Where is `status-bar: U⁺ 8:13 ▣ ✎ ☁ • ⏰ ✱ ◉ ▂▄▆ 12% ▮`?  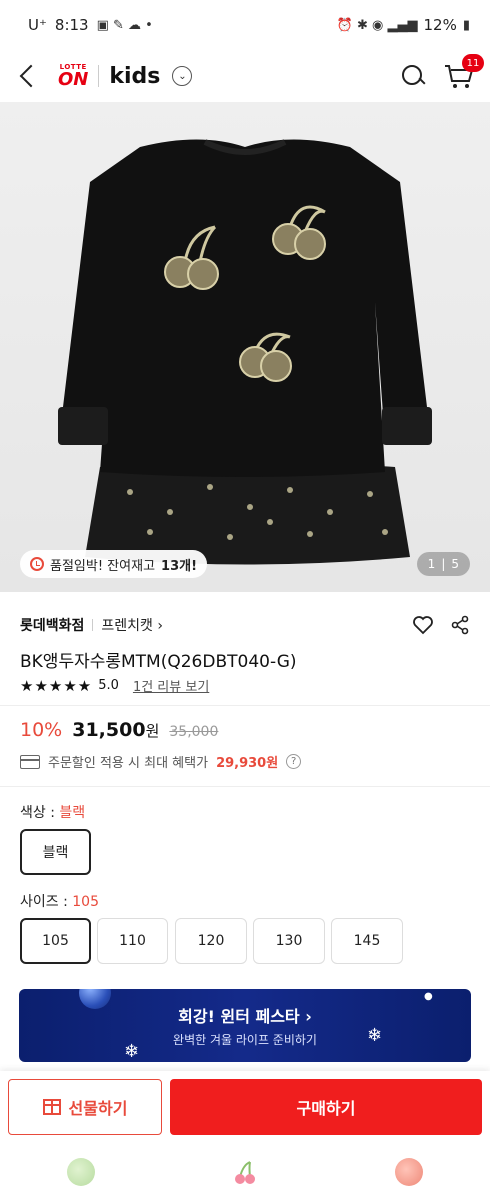 status-bar: U⁺ 8:13 ▣ ✎ ☁ • ⏰ ✱ ◉ ▂▄▆ 12% ▮ is located at coordinates (245, 25).